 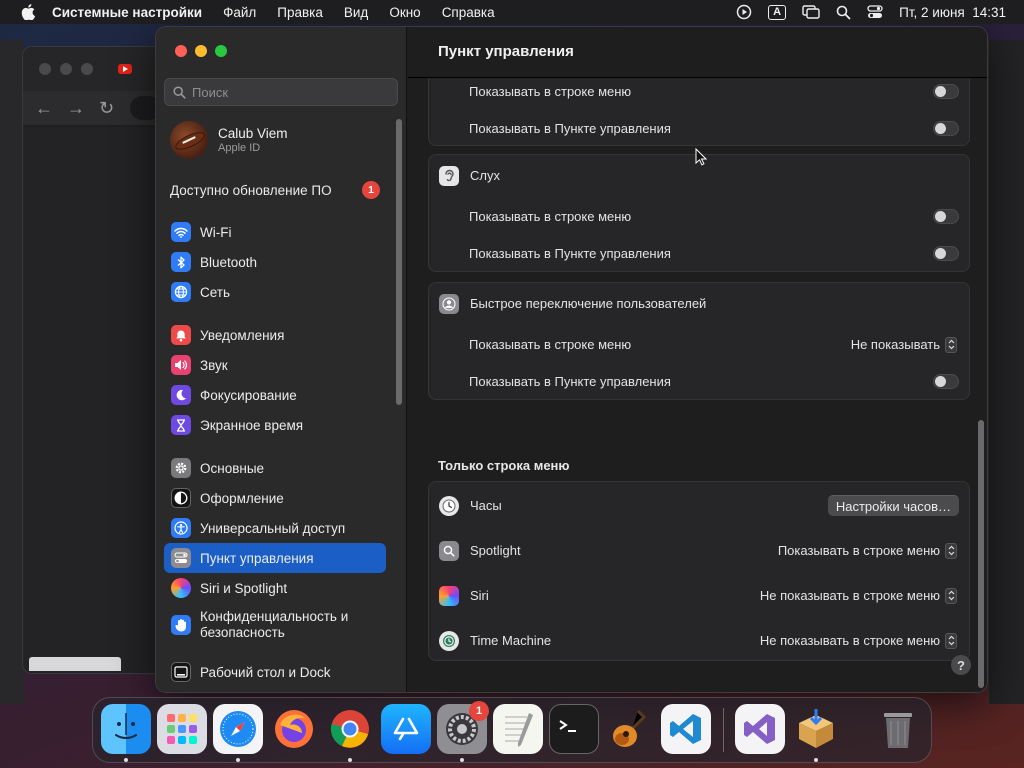 What do you see at coordinates (201, 51) in the screenshot?
I see `minimize-button` at bounding box center [201, 51].